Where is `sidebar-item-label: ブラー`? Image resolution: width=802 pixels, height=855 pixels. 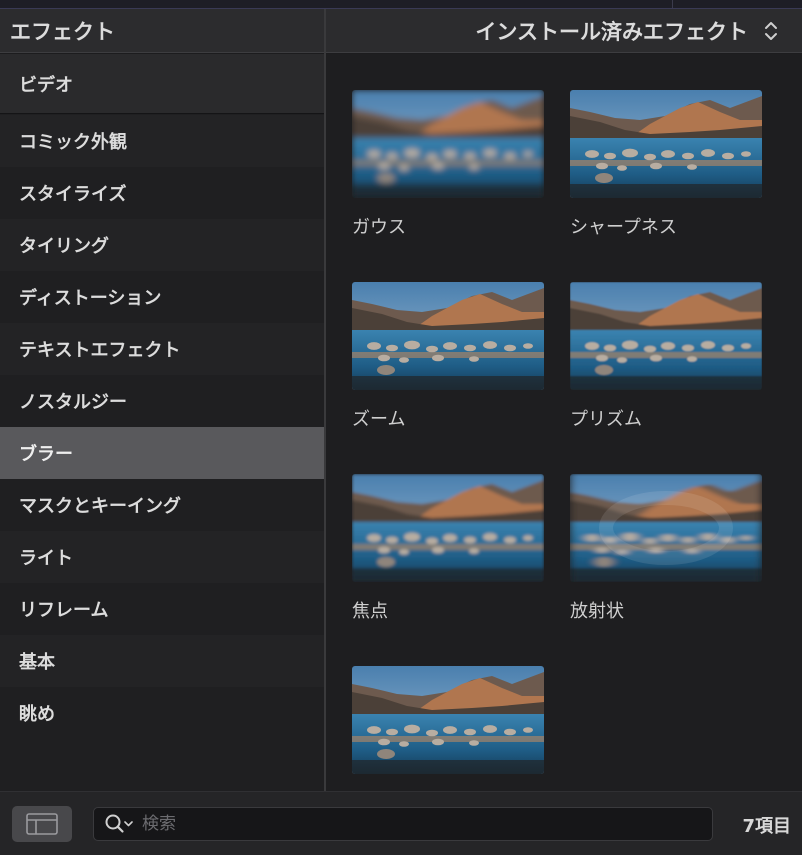 sidebar-item-label: ブラー is located at coordinates (46, 454).